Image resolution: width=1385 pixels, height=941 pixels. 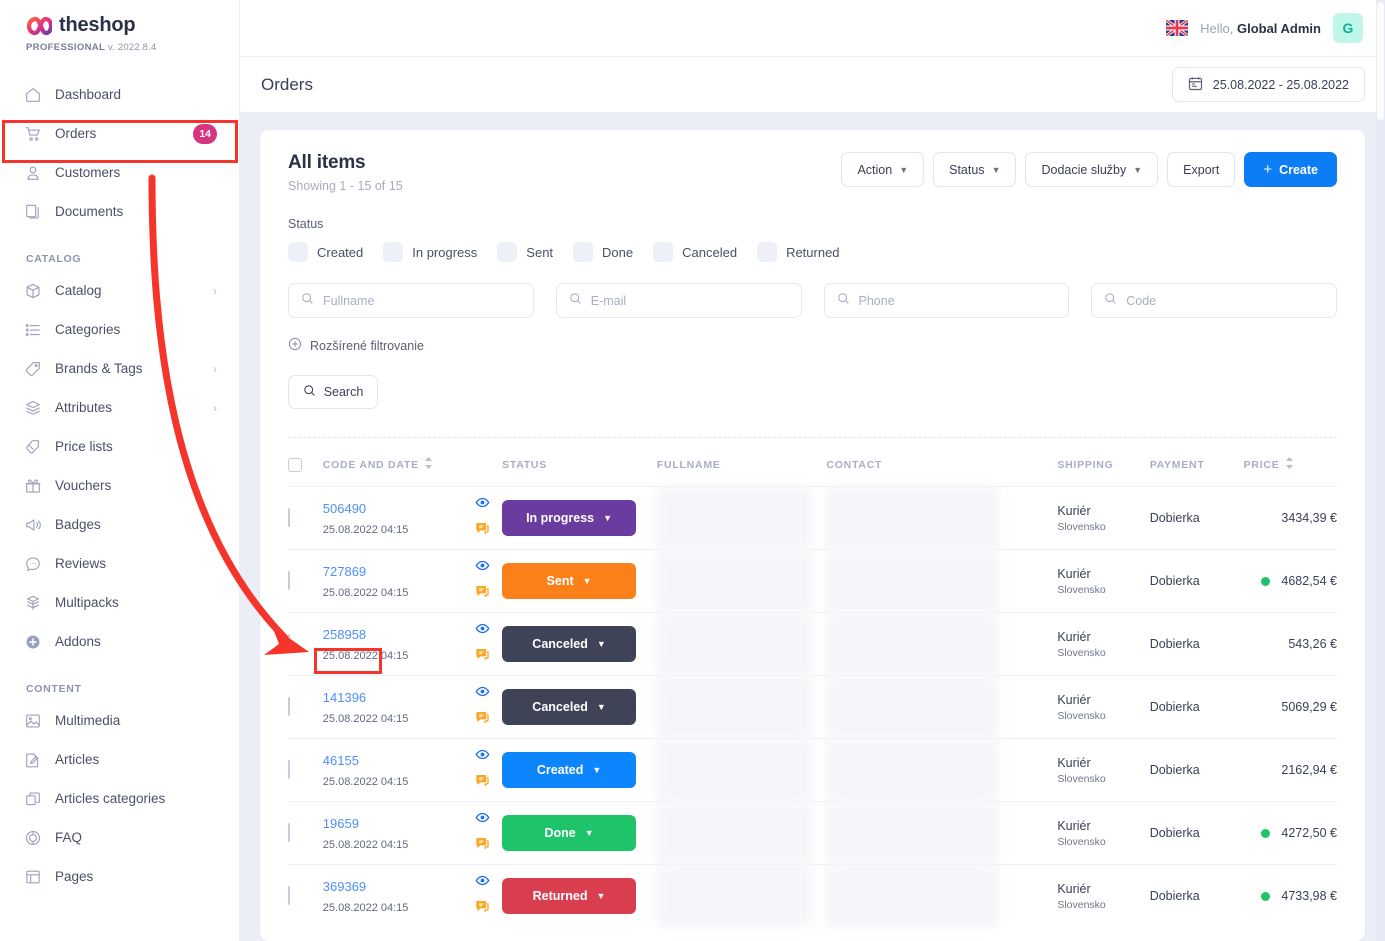 What do you see at coordinates (1290, 169) in the screenshot?
I see `create-button: + Create` at bounding box center [1290, 169].